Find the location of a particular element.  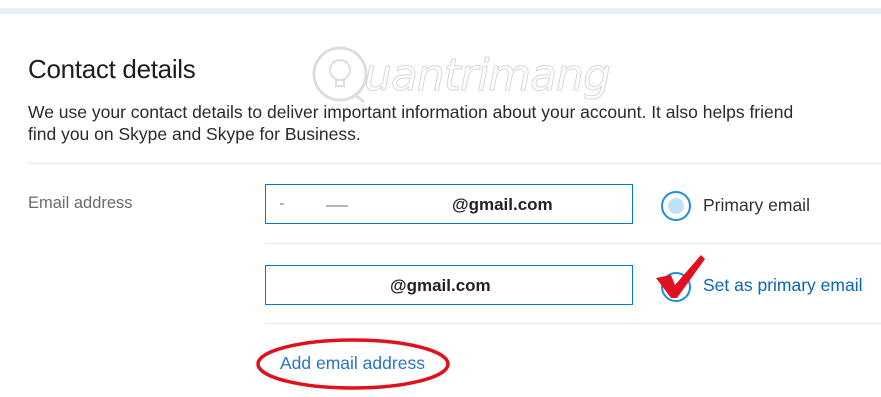

radio-selected-dot is located at coordinates (676, 206).